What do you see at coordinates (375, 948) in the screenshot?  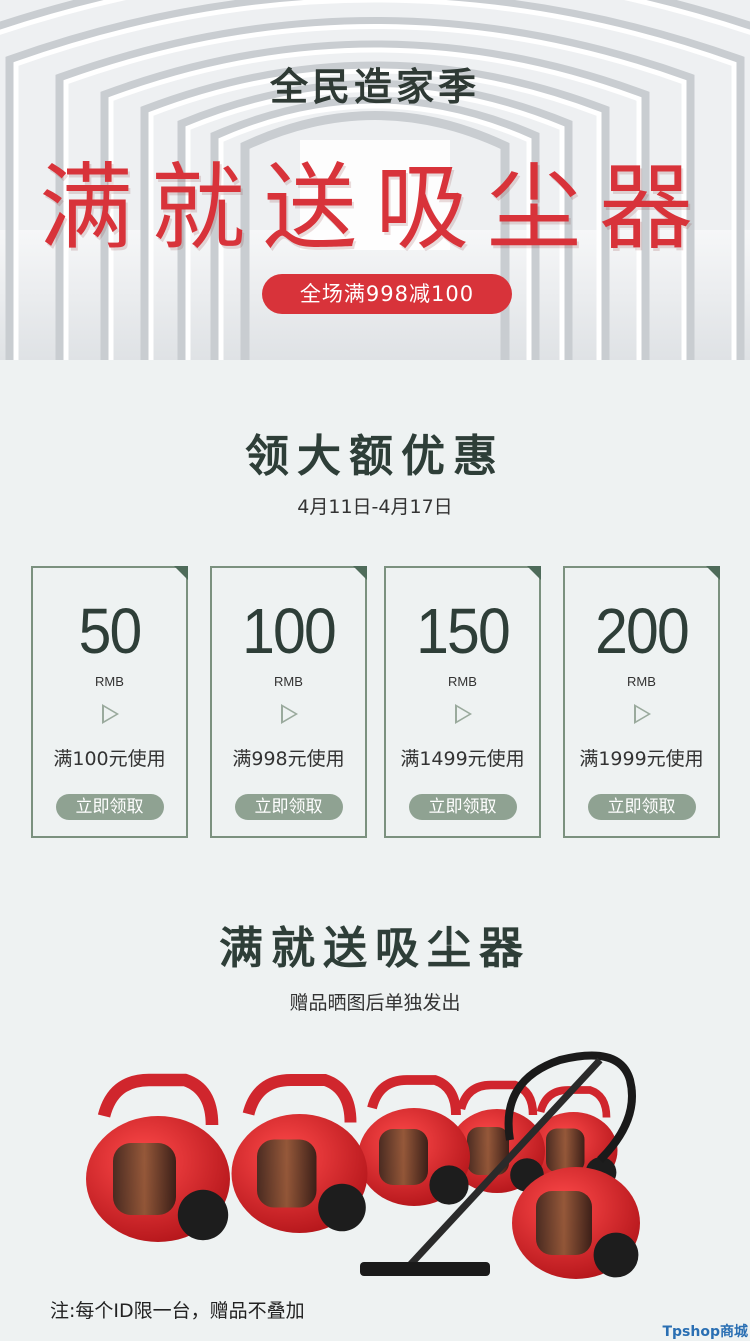 I see `gift-section-title: 满就送吸尘器` at bounding box center [375, 948].